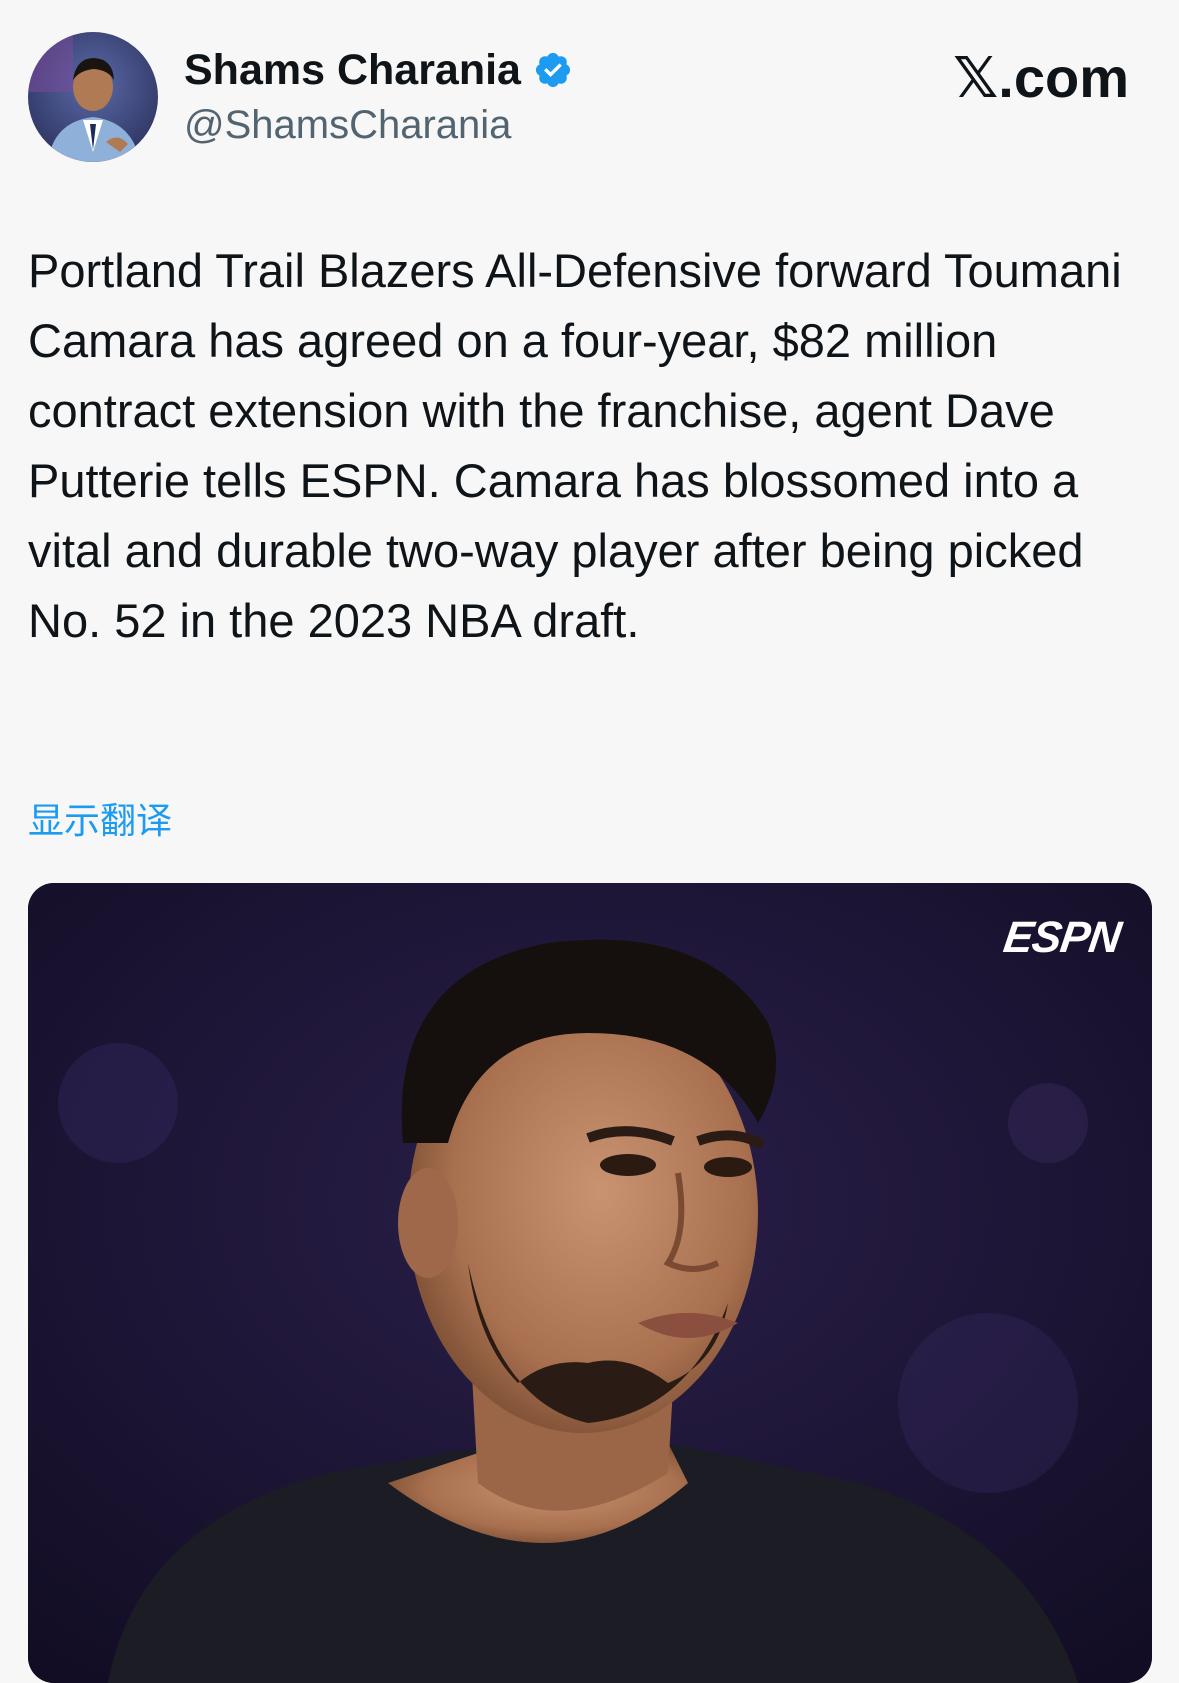 The image size is (1179, 1683). I want to click on author-avatar, so click(93, 97).